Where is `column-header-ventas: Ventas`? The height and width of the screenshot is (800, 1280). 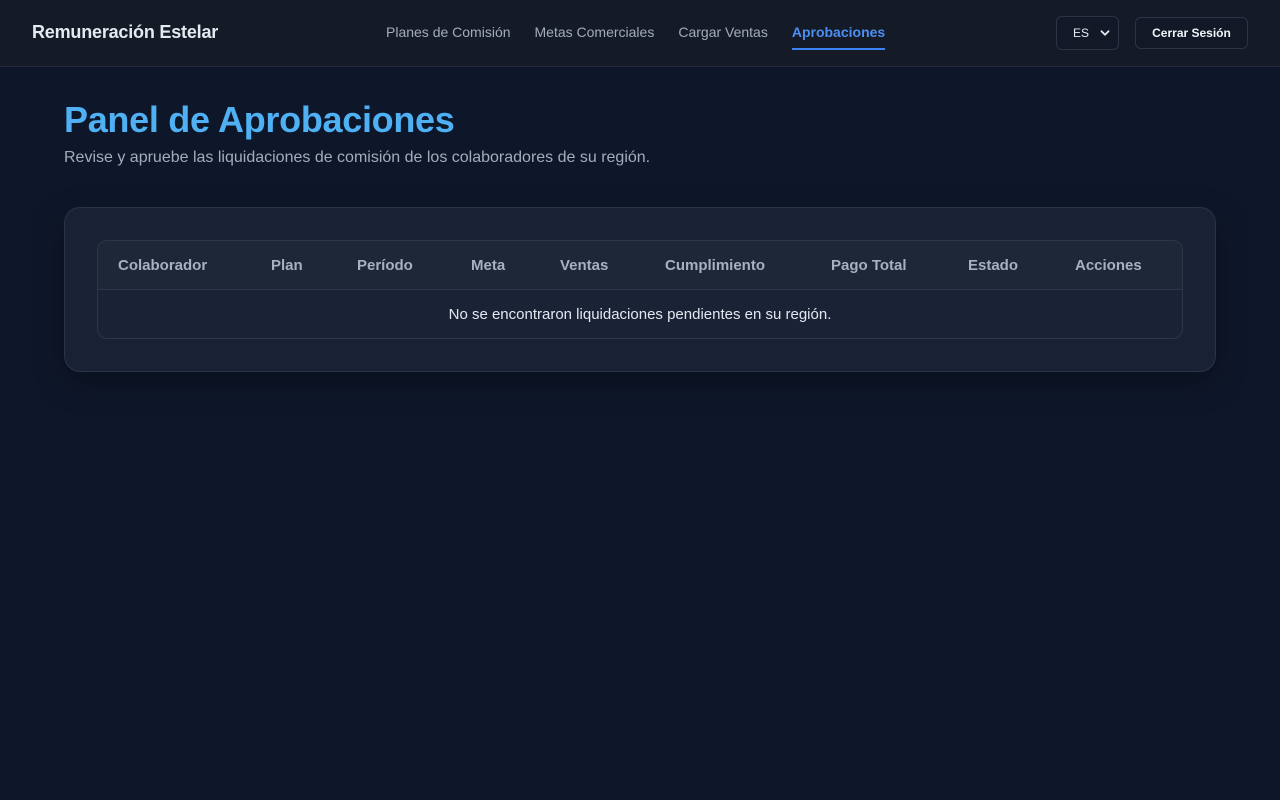
column-header-ventas: Ventas is located at coordinates (584, 265).